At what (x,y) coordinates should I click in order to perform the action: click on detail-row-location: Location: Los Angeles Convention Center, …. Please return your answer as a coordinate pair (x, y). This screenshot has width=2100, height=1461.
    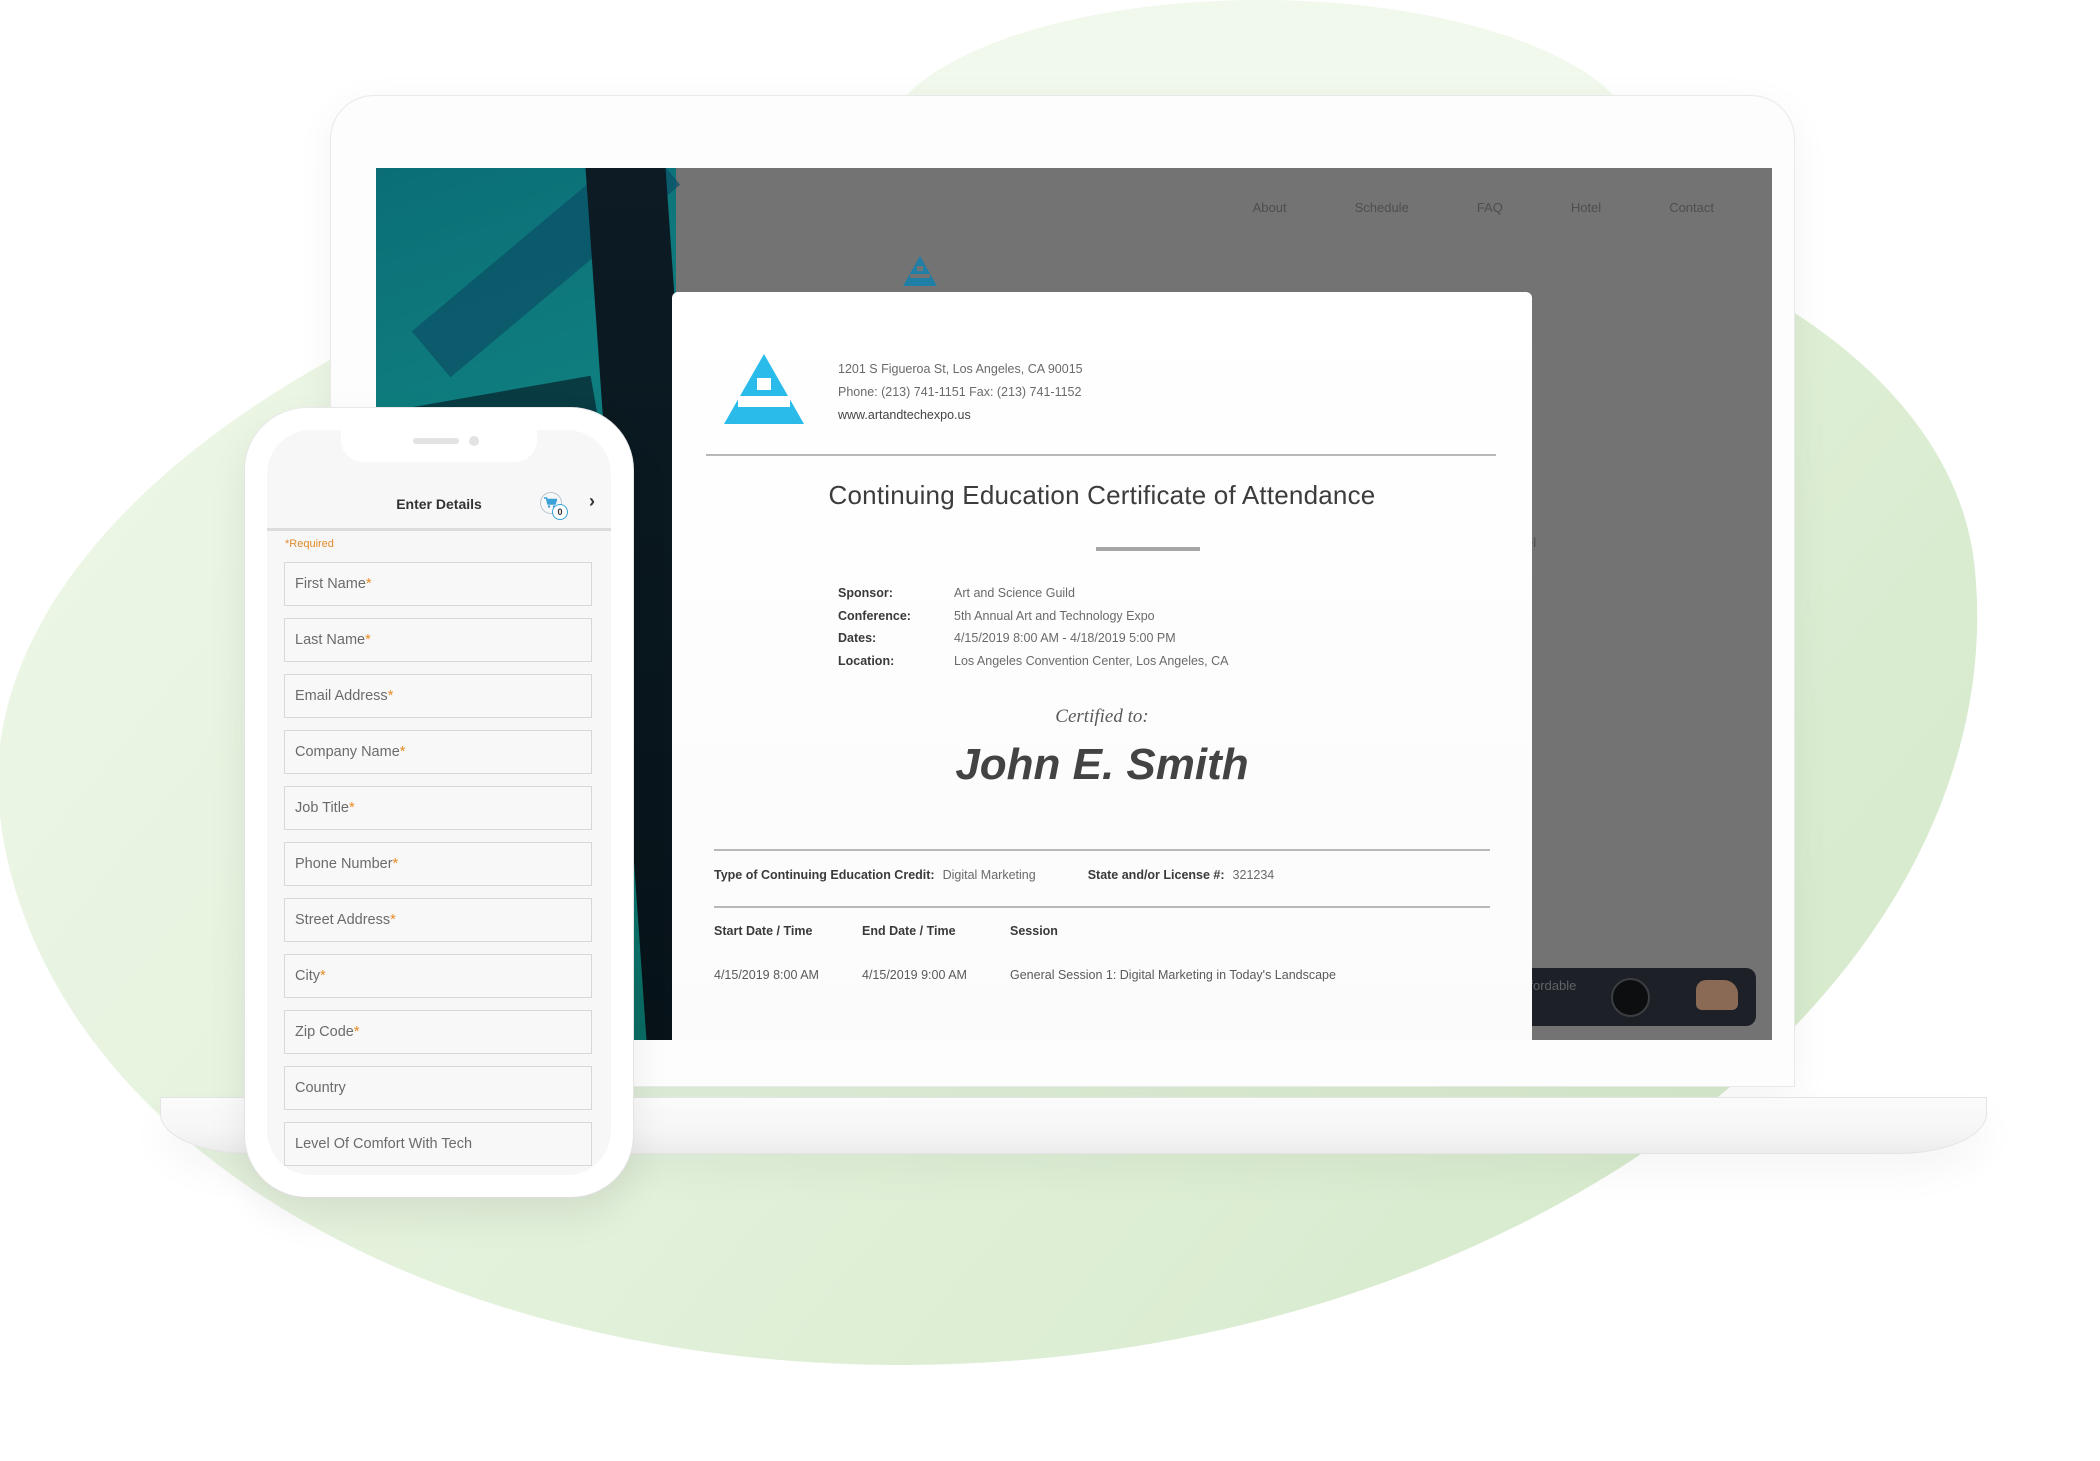
    Looking at the image, I should click on (1033, 661).